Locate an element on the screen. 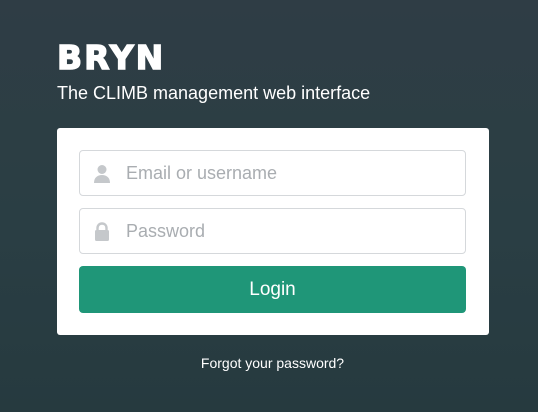 The width and height of the screenshot is (538, 412). email-field-container is located at coordinates (272, 173).